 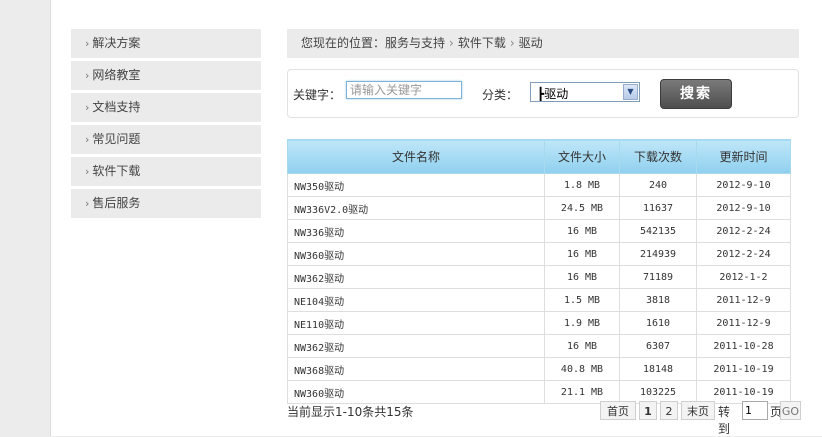 I want to click on sidebar-item-downloads: › 软件下载, so click(x=166, y=171).